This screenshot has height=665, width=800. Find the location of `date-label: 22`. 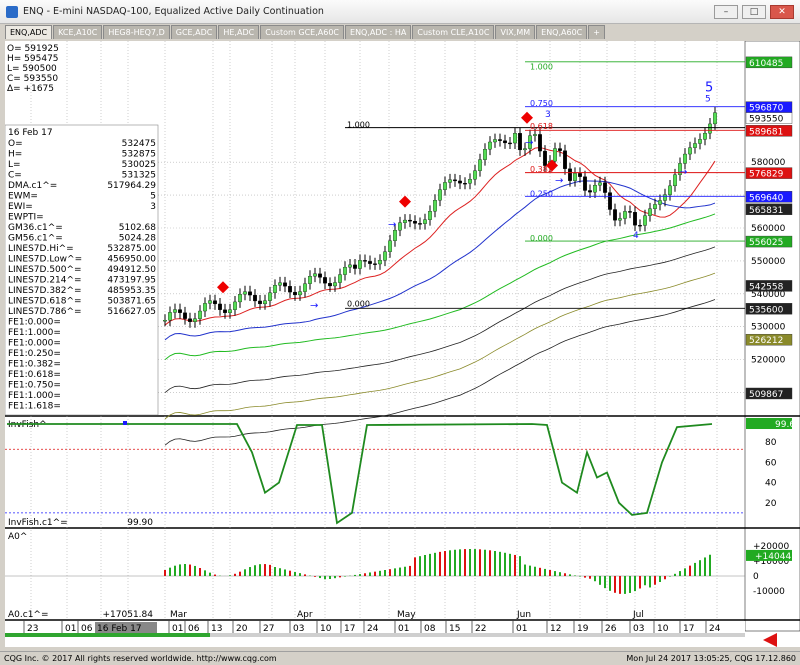

date-label: 22 is located at coordinates (480, 629).